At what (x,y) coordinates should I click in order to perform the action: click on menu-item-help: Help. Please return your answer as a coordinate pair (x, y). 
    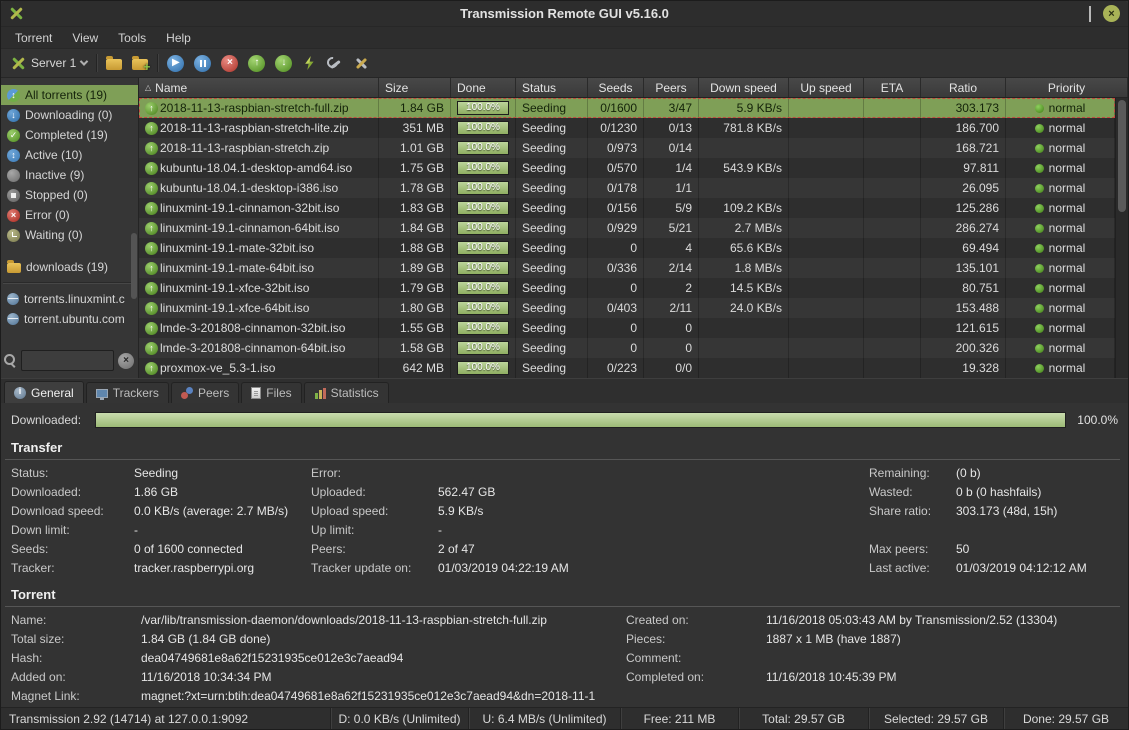
    Looking at the image, I should click on (178, 38).